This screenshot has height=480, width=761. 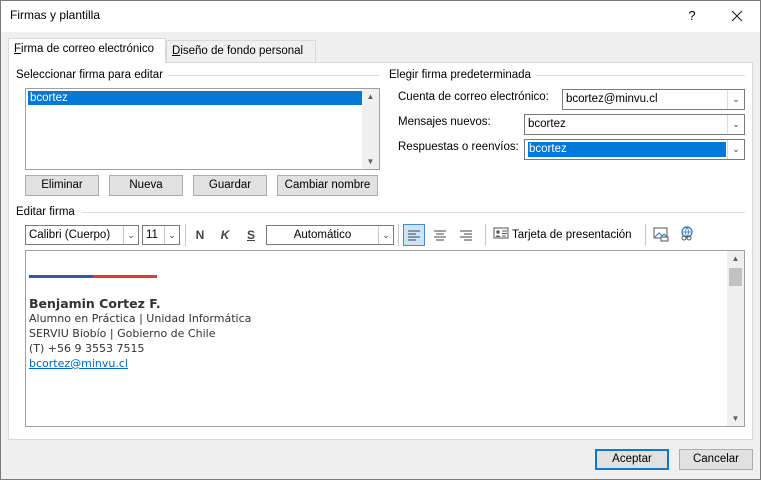 I want to click on replies-value: bcortez, so click(x=627, y=149).